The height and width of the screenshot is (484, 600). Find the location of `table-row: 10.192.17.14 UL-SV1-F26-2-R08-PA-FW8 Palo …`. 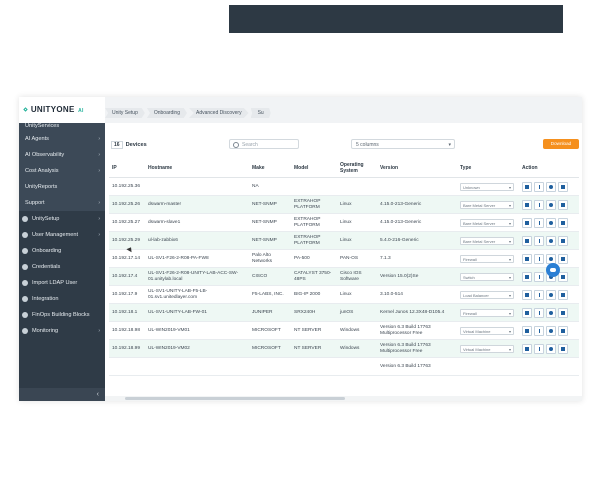

table-row: 10.192.17.14 UL-SV1-F26-2-R08-PA-FW8 Palo … is located at coordinates (344, 258).